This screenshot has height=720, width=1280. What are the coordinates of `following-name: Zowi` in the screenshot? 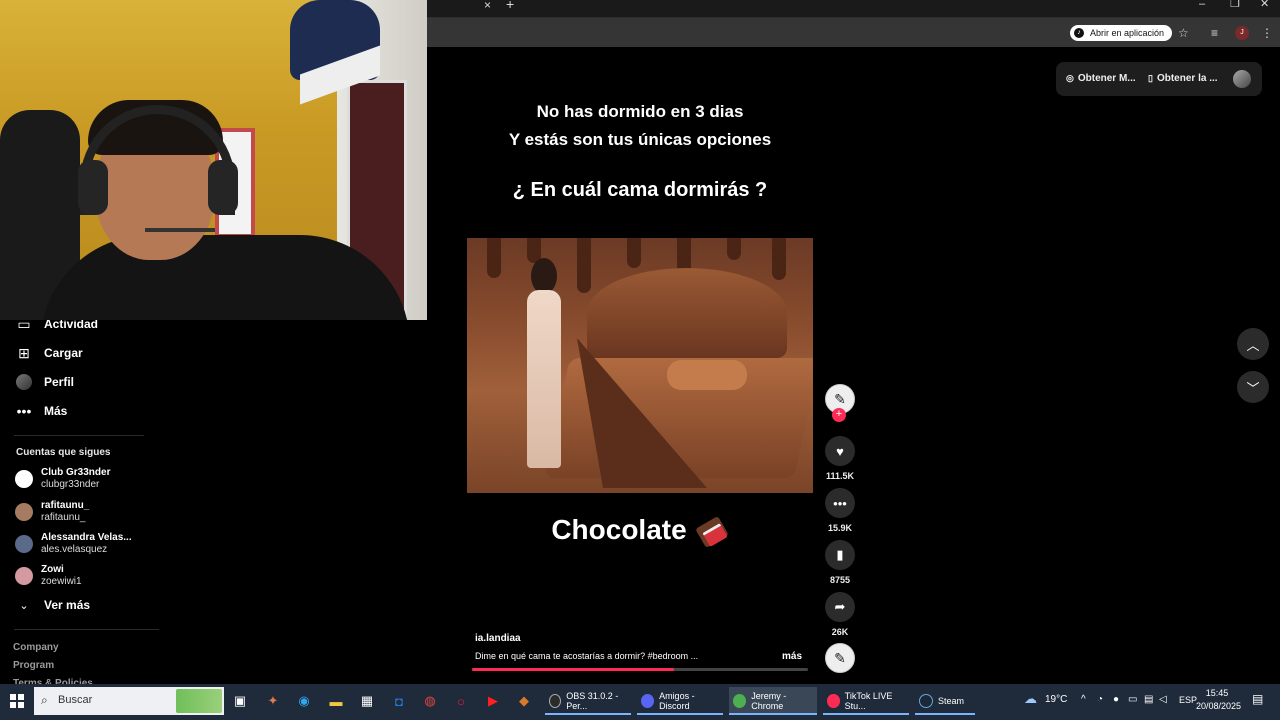 It's located at (52, 569).